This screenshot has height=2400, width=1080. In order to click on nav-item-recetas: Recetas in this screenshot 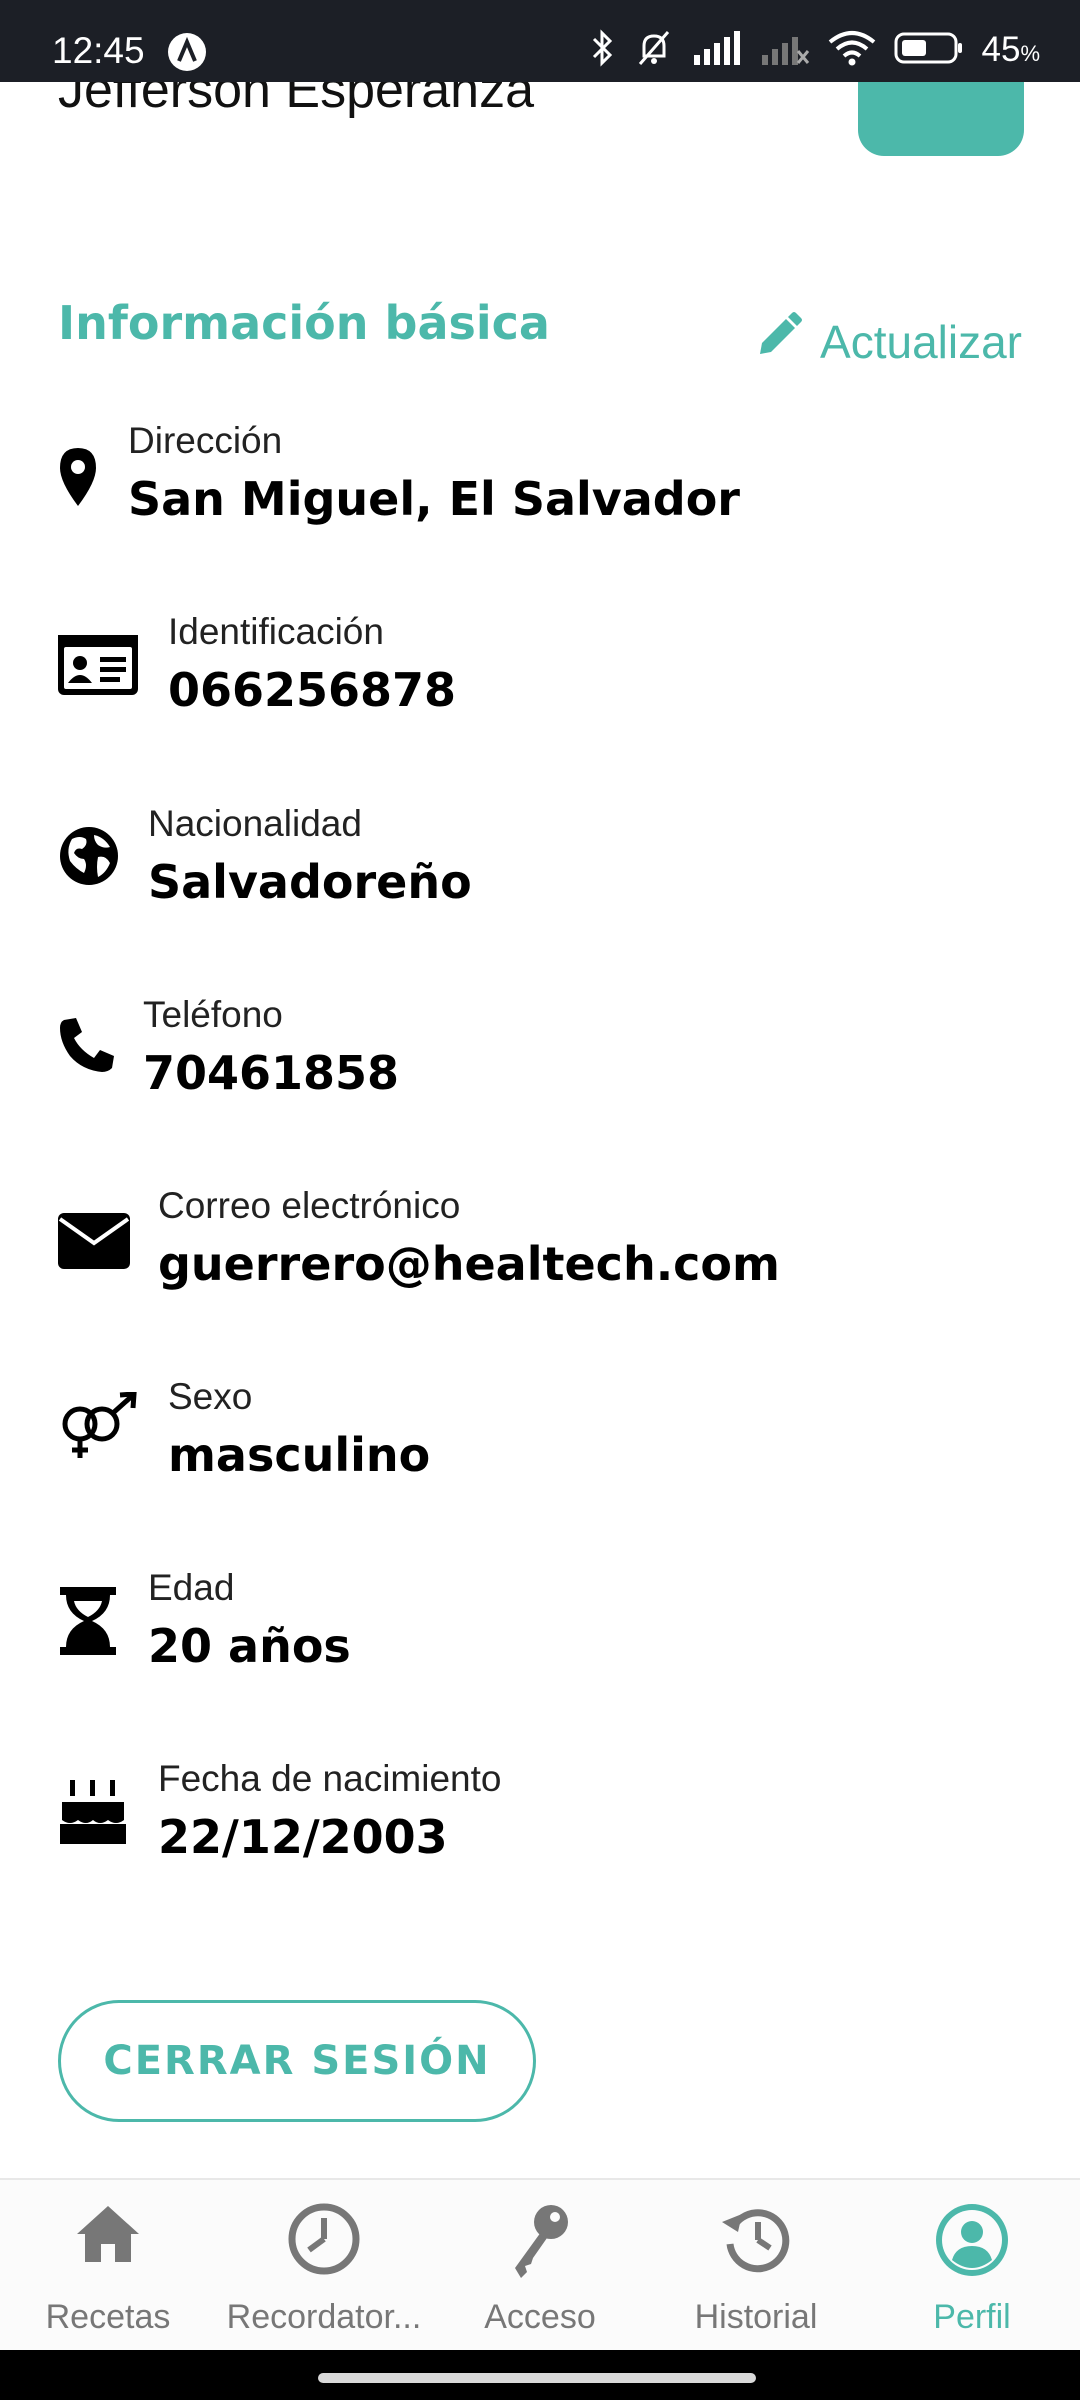, I will do `click(108, 2266)`.